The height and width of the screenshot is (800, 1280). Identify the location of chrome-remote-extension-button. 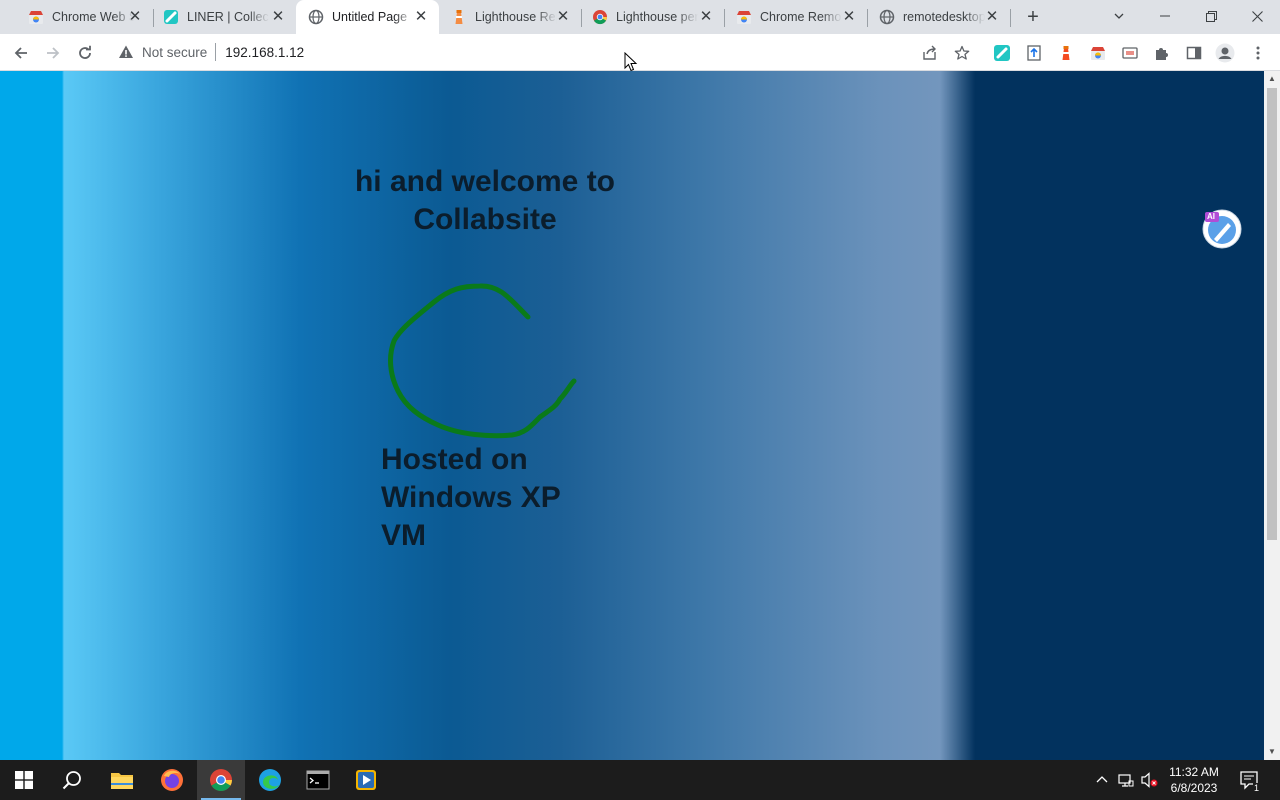
(1098, 53).